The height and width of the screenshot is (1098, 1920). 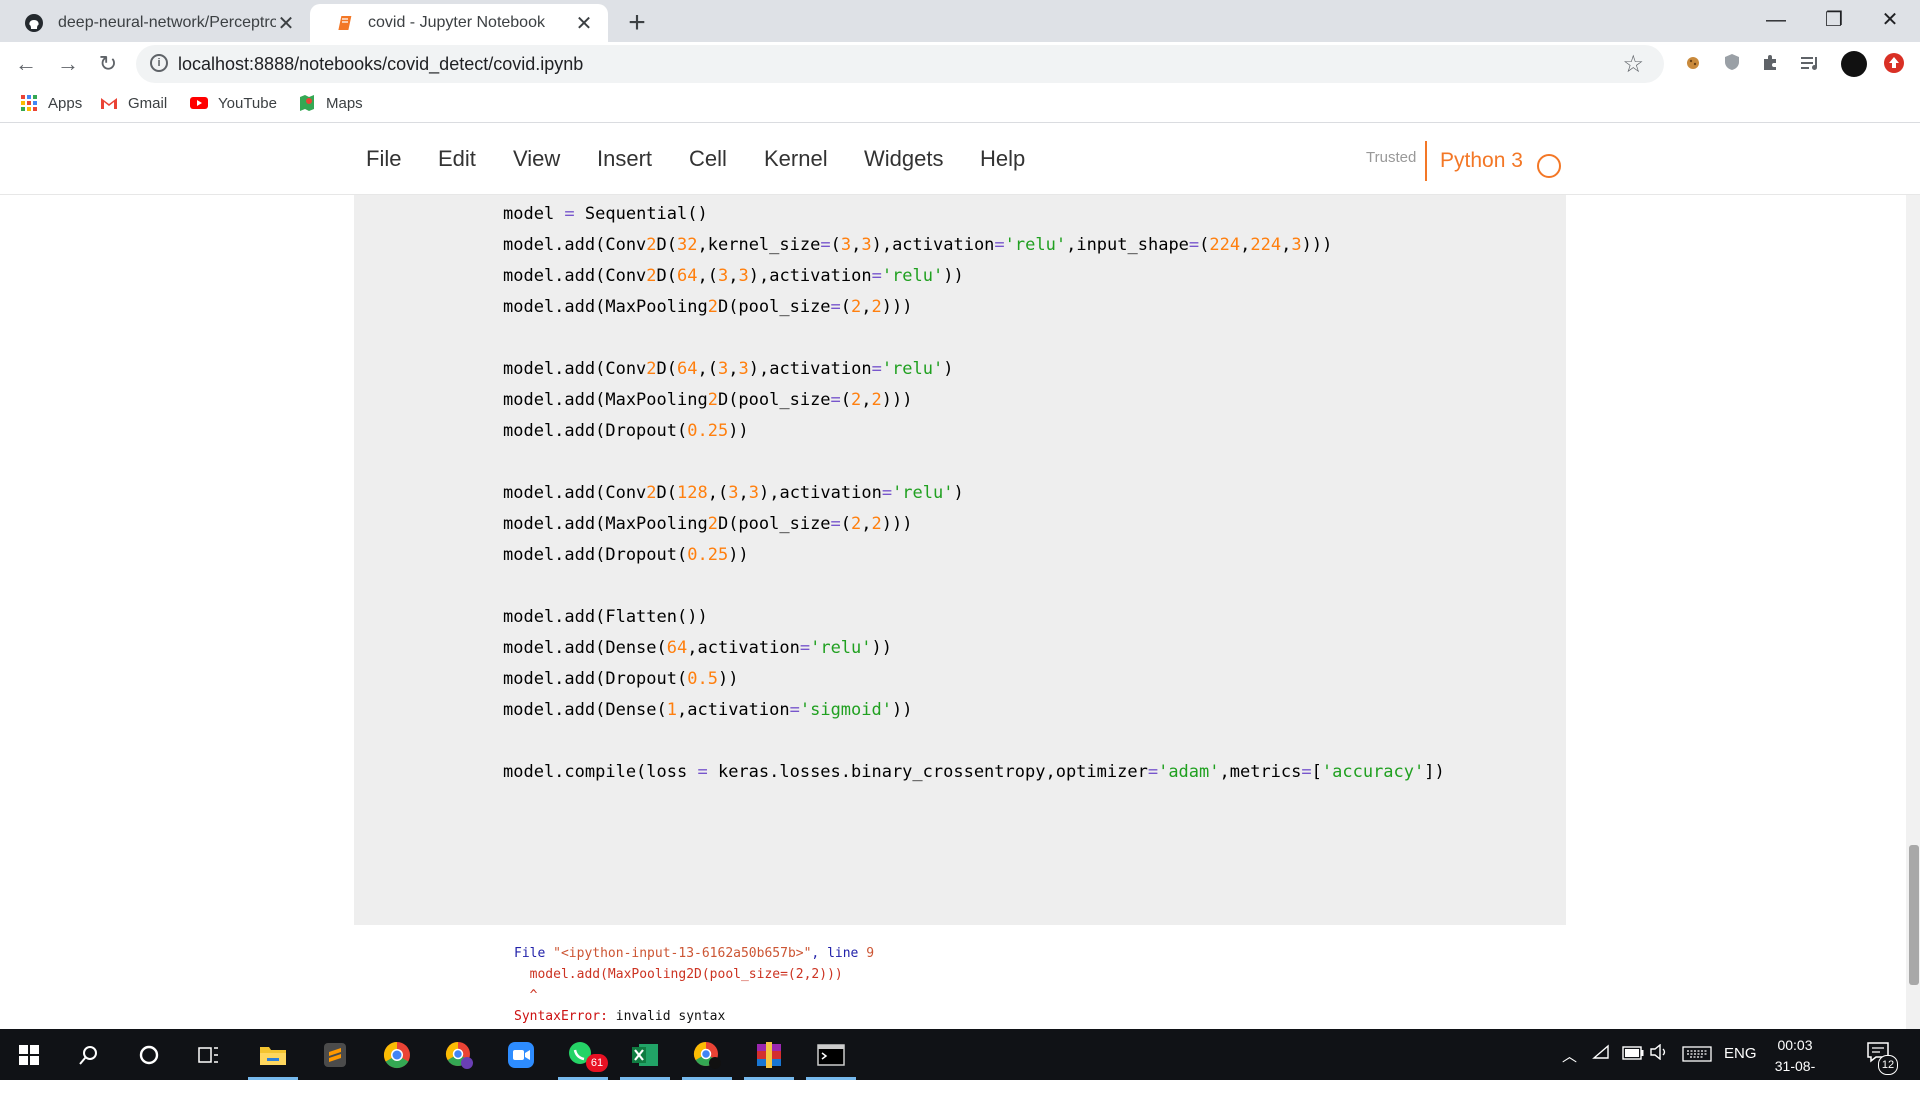 What do you see at coordinates (769, 1054) in the screenshot?
I see `winrar-icon` at bounding box center [769, 1054].